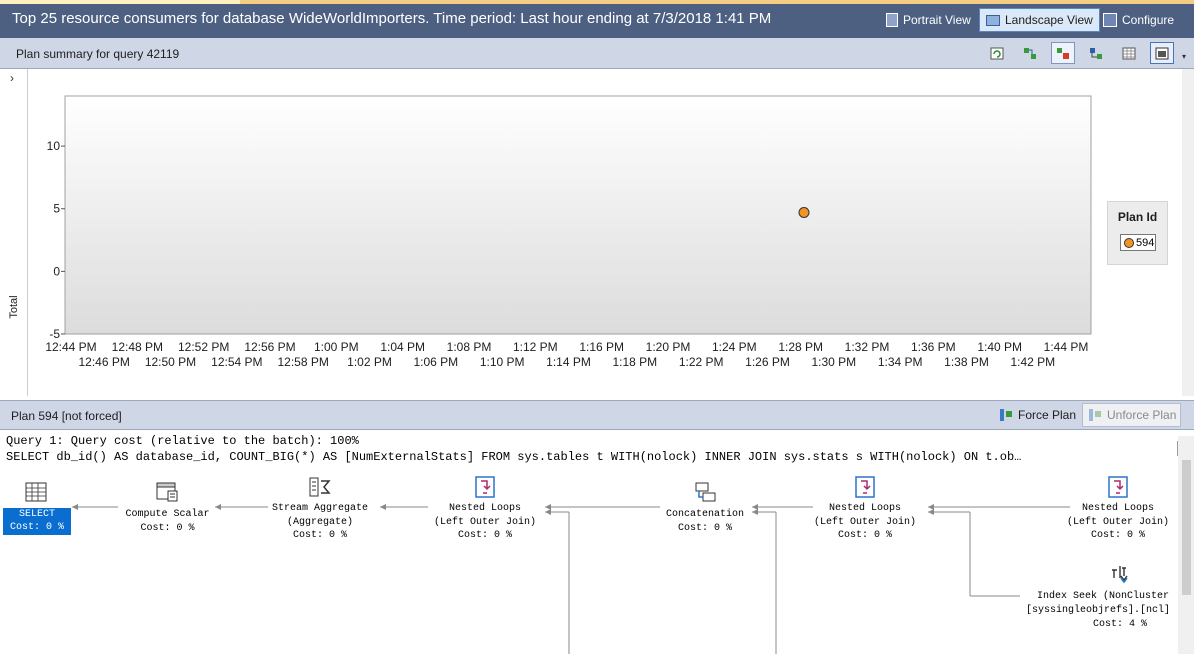 The width and height of the screenshot is (1194, 654). I want to click on unforce-plan-icon, so click(1095, 415).